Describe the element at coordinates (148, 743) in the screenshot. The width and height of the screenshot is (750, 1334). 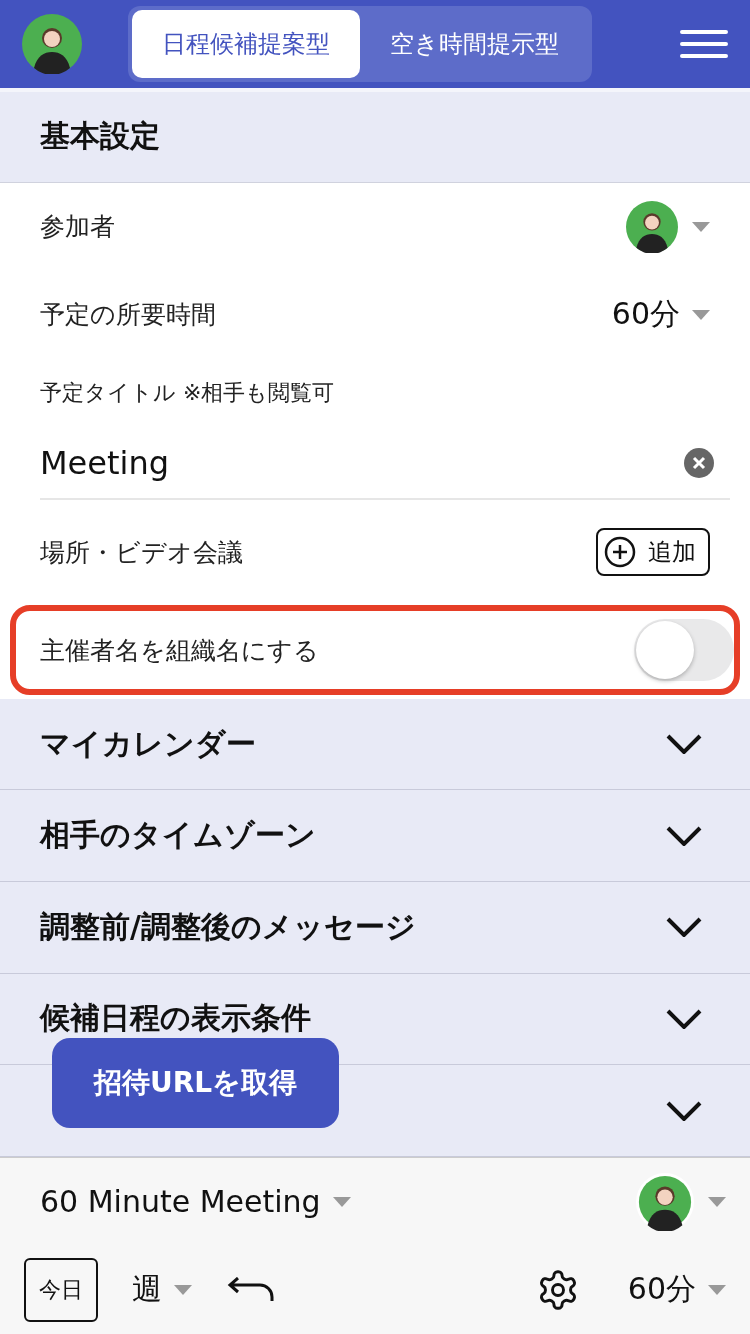
I see `section-title: マイカレンダー` at that location.